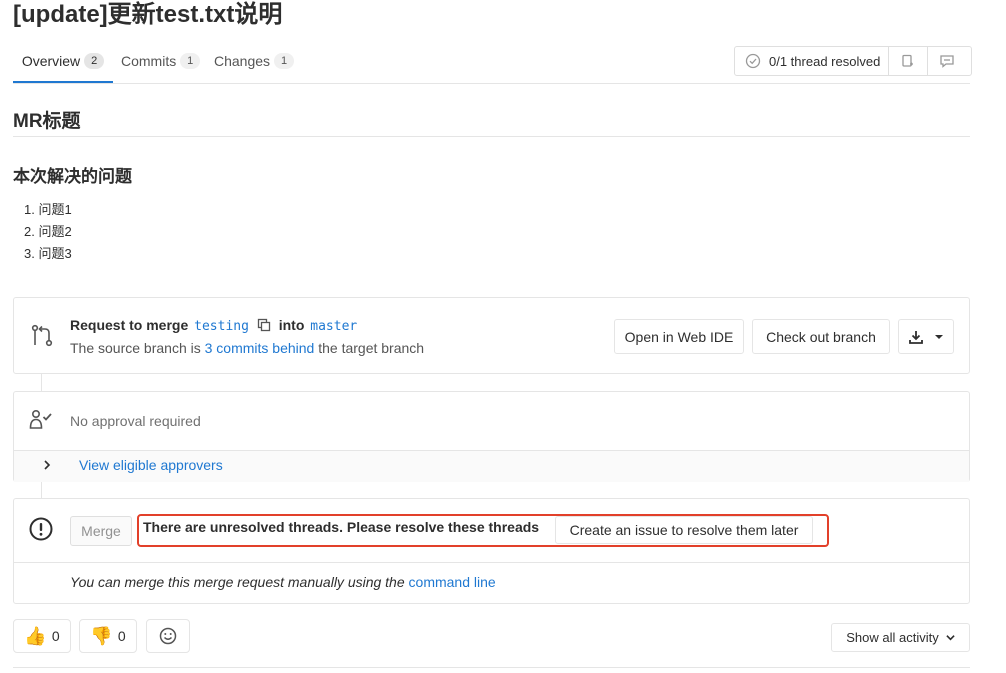 The image size is (1006, 673). Describe the element at coordinates (72, 176) in the screenshot. I see `description-subheading: 本次解决的问题` at that location.